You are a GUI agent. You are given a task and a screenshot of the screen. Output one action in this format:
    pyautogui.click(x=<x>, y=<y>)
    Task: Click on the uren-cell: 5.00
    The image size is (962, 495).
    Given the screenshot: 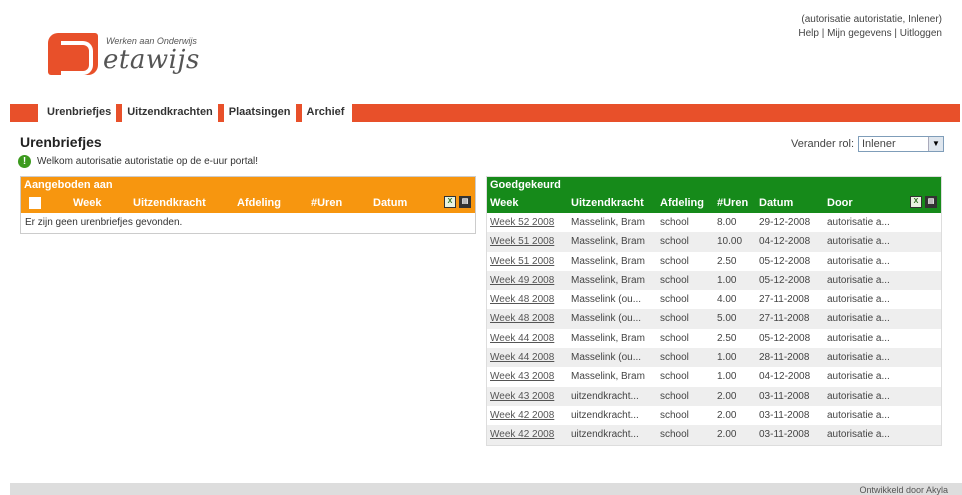 What is the action you would take?
    pyautogui.click(x=727, y=319)
    